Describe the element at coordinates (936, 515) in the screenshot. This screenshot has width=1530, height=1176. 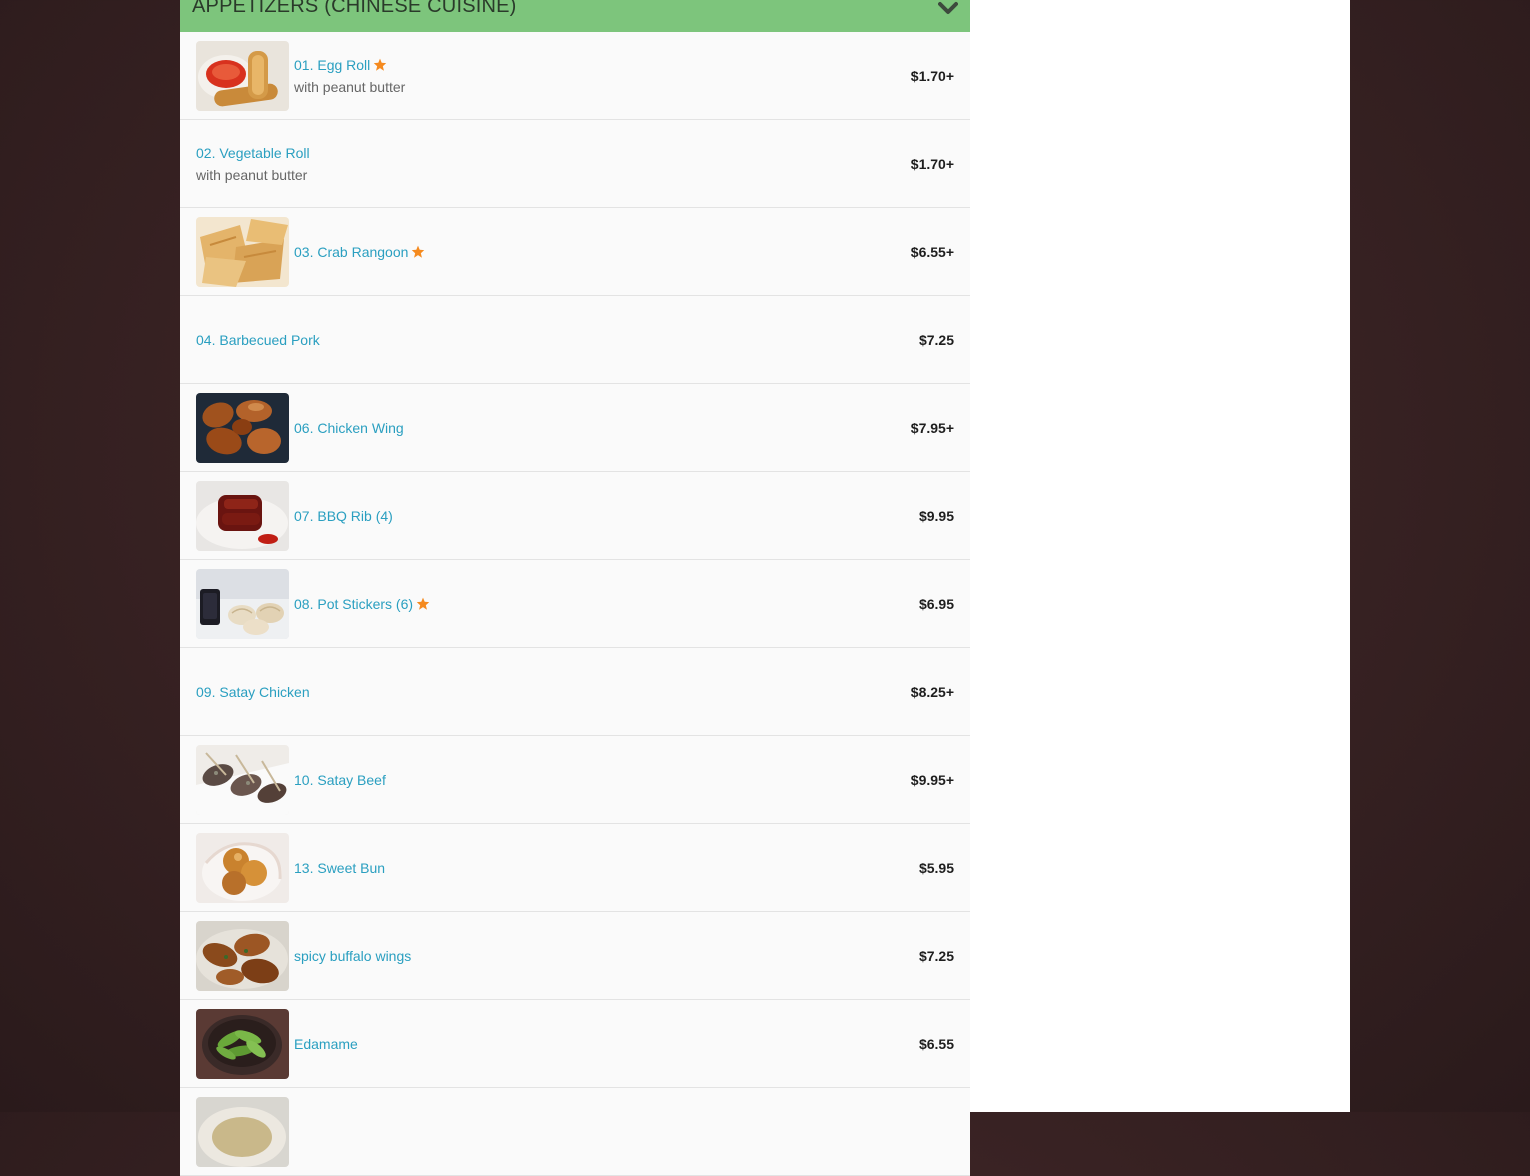
I see `menu-item-price: $9.95` at that location.